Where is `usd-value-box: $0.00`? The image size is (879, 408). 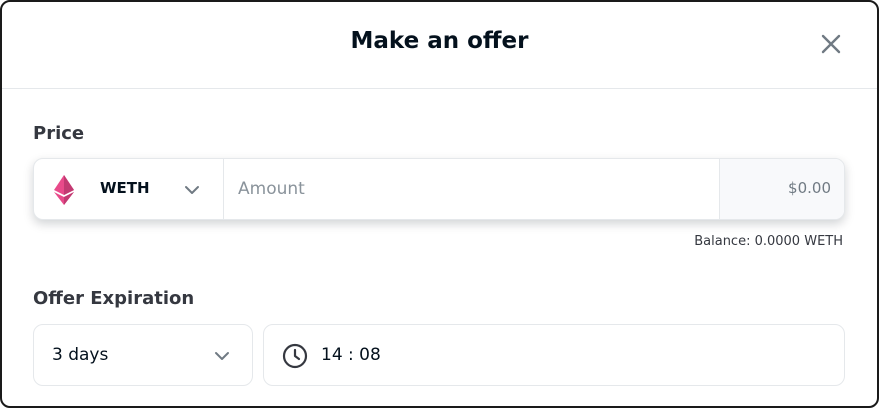
usd-value-box: $0.00 is located at coordinates (781, 189).